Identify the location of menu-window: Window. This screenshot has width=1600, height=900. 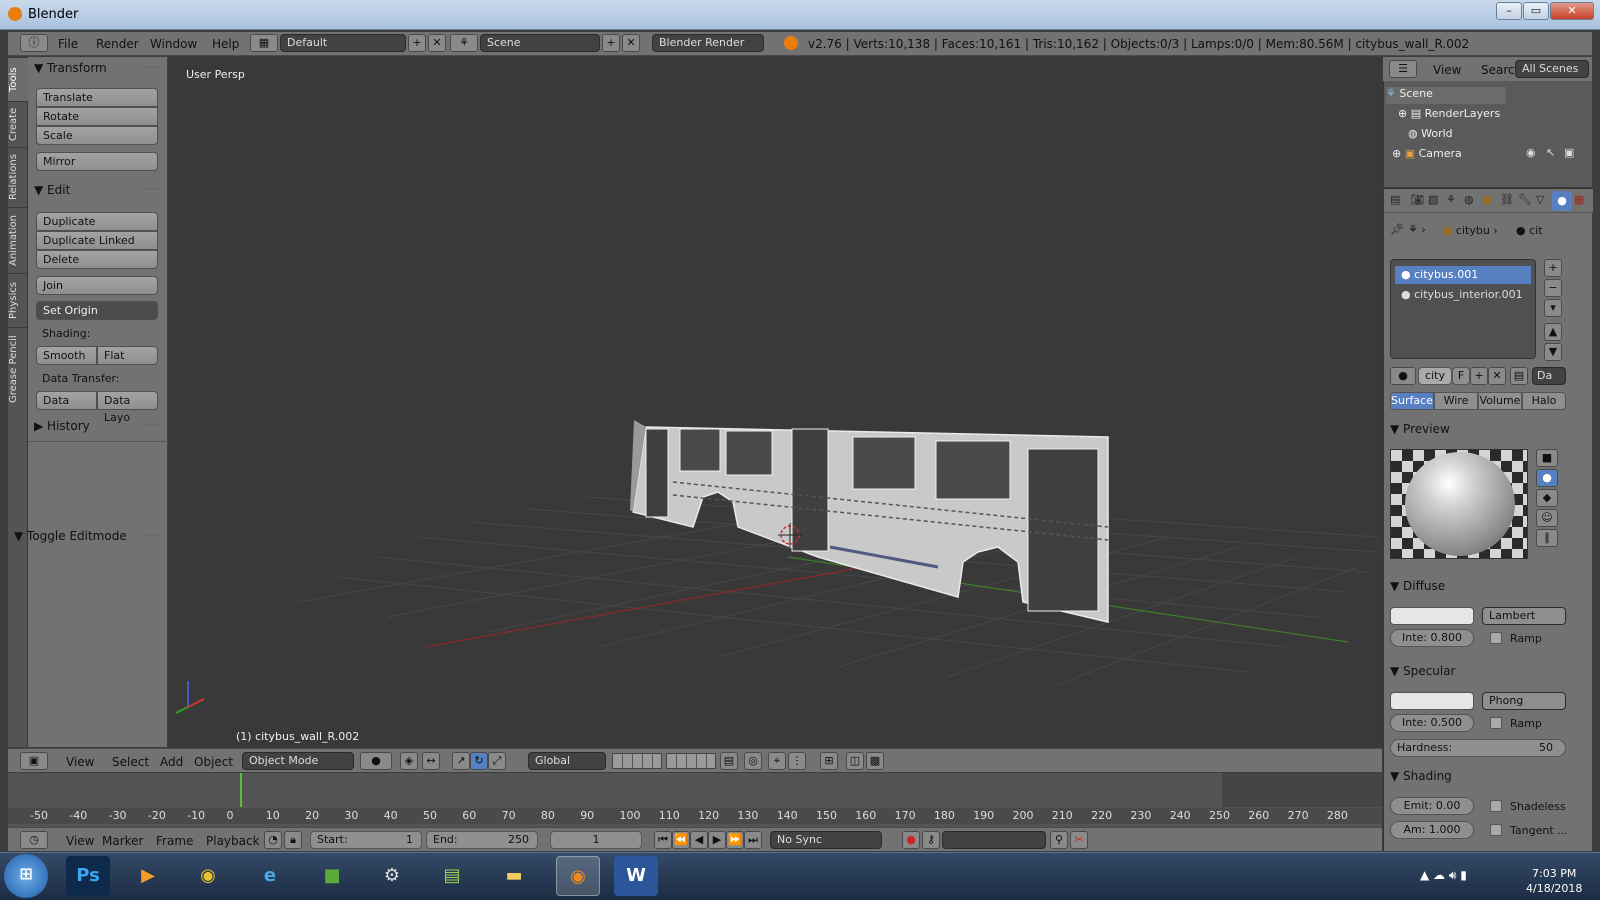
(173, 44).